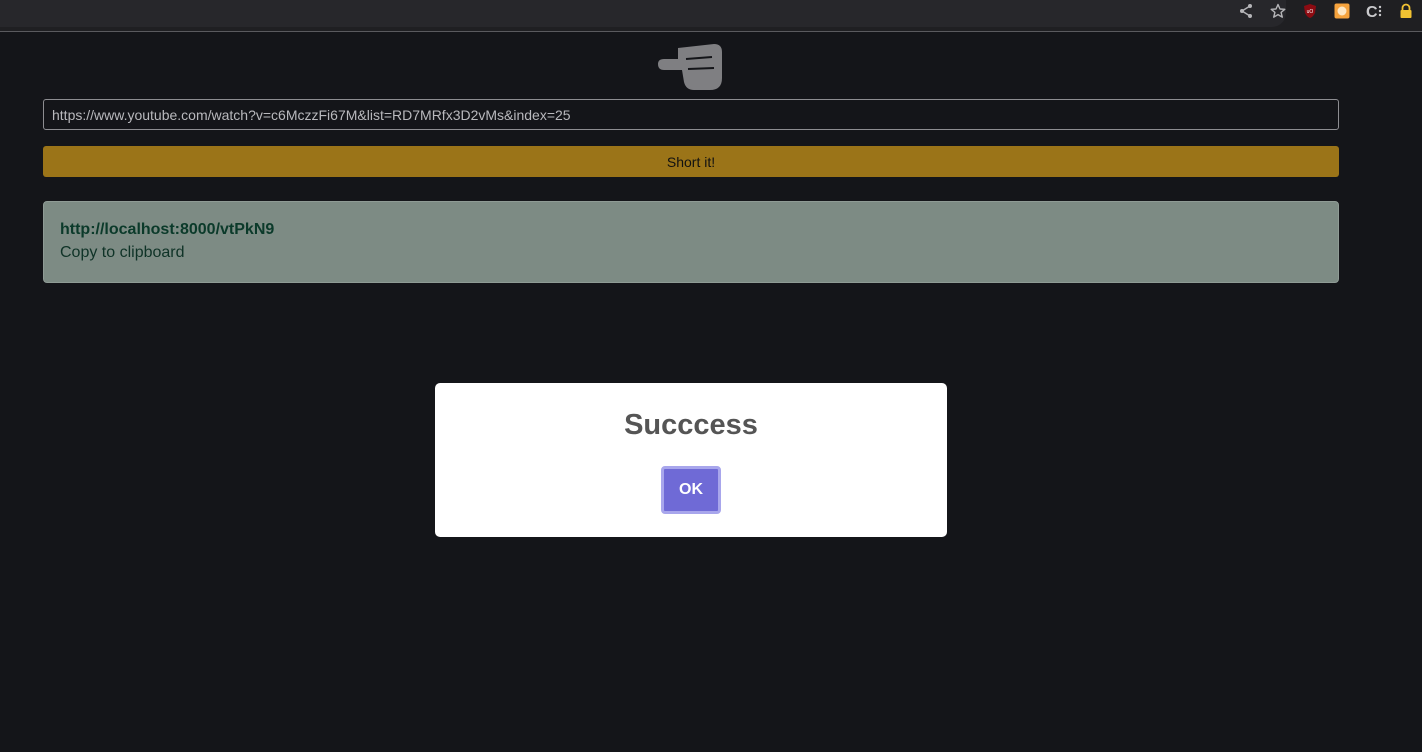  What do you see at coordinates (1406, 11) in the screenshot?
I see `lock-icon` at bounding box center [1406, 11].